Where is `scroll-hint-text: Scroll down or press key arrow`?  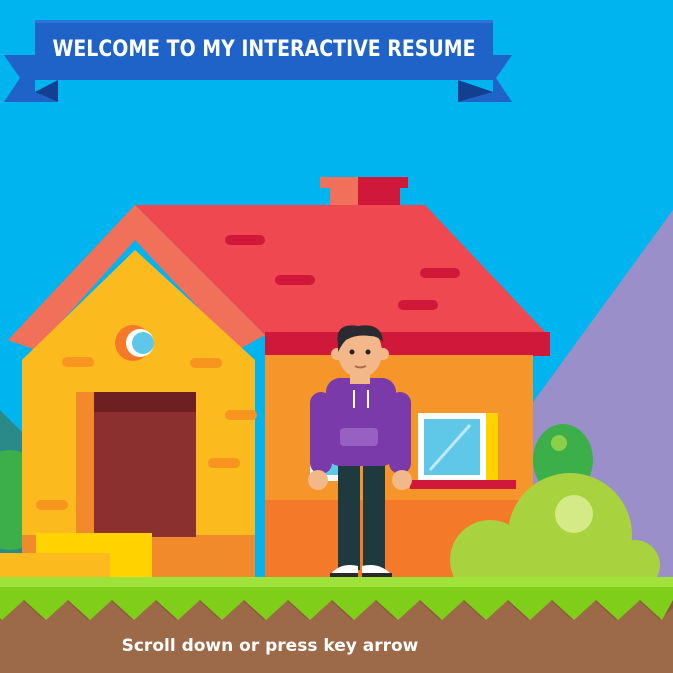 scroll-hint-text: Scroll down or press key arrow is located at coordinates (270, 646).